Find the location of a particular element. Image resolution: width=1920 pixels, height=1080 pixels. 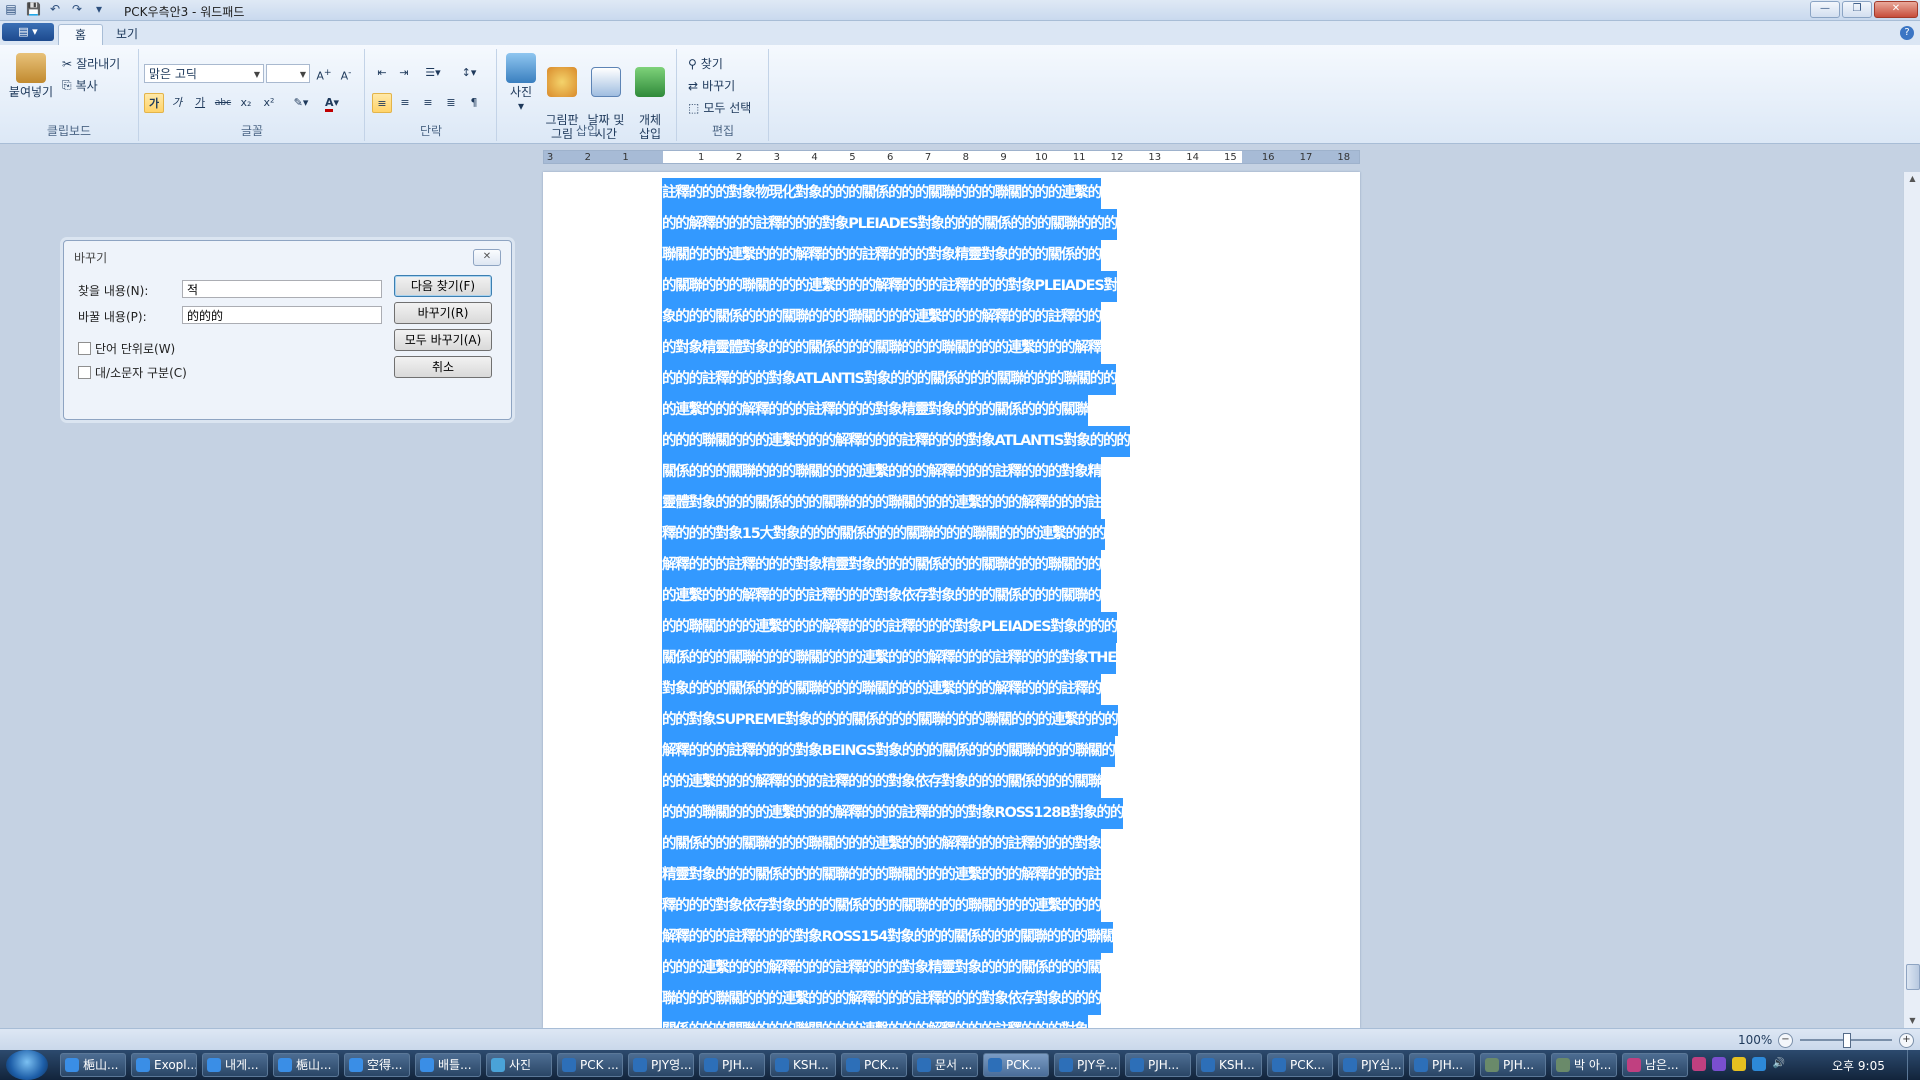

scroll-thumb is located at coordinates (1913, 977).